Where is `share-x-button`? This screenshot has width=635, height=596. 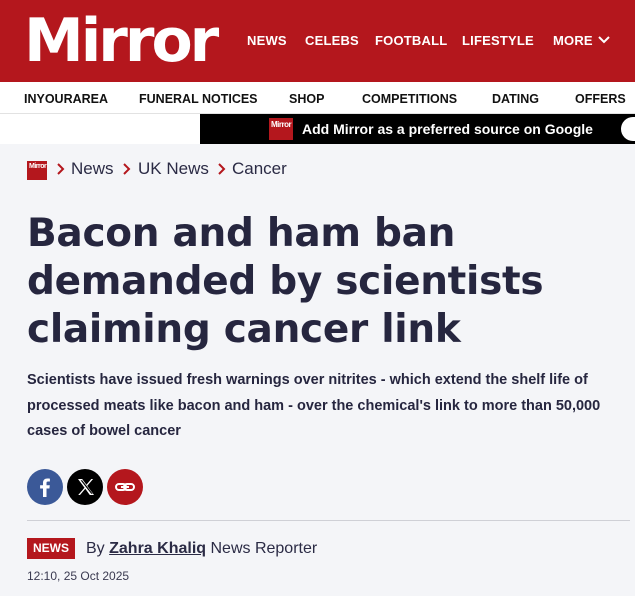 share-x-button is located at coordinates (85, 487).